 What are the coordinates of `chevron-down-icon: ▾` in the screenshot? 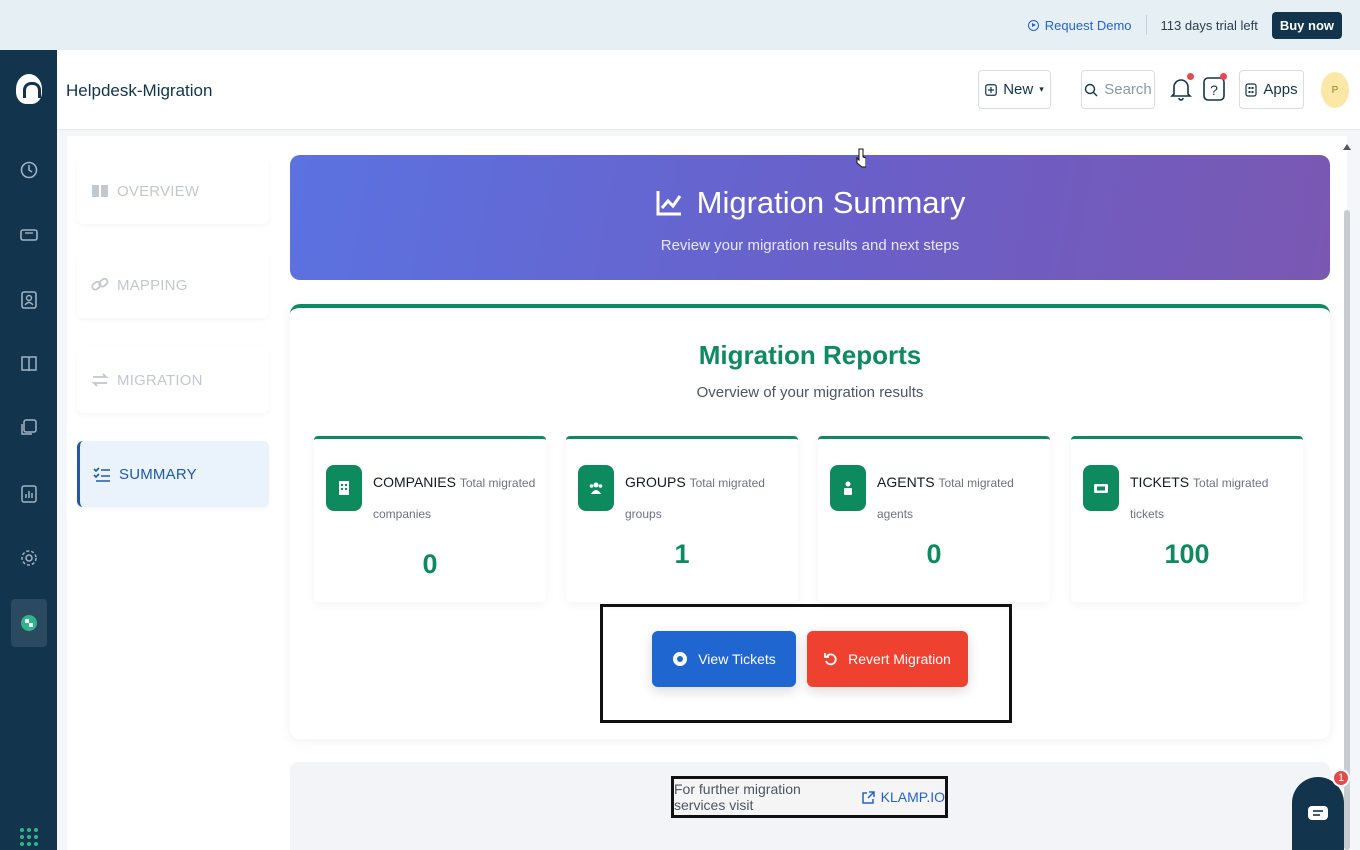 It's located at (1041, 89).